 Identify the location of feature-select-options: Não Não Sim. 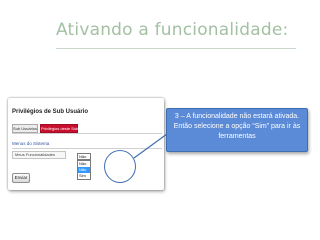
(84, 170).